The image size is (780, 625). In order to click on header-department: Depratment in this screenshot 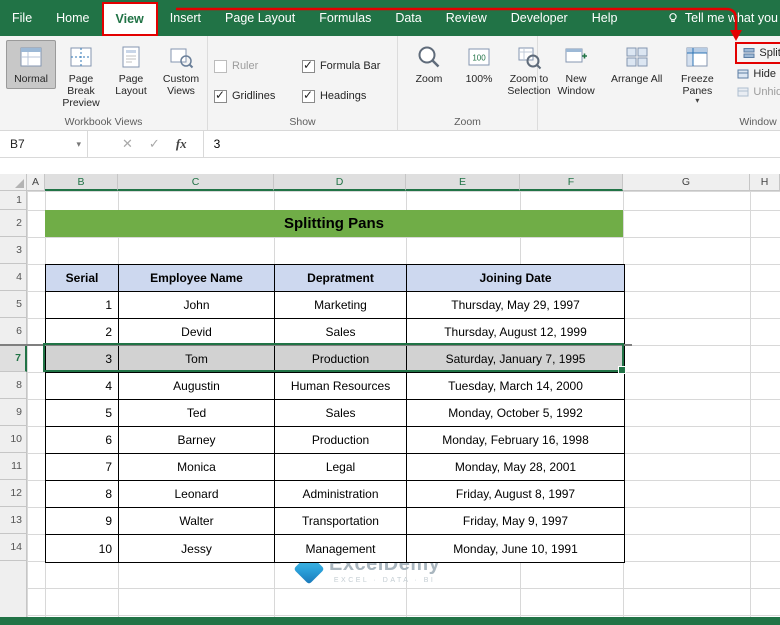, I will do `click(341, 278)`.